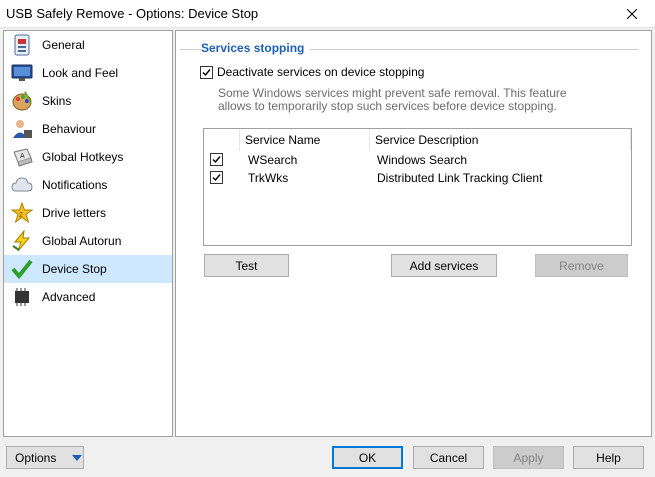 The height and width of the screenshot is (477, 655). Describe the element at coordinates (246, 265) in the screenshot. I see `test-button: Test` at that location.